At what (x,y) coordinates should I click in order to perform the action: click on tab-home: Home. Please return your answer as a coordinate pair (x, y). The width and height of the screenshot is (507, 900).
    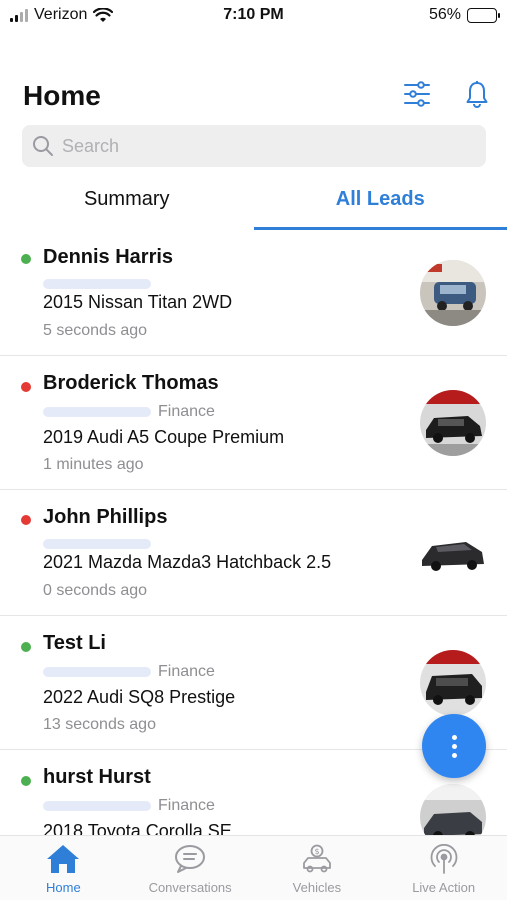
    Looking at the image, I should click on (63, 868).